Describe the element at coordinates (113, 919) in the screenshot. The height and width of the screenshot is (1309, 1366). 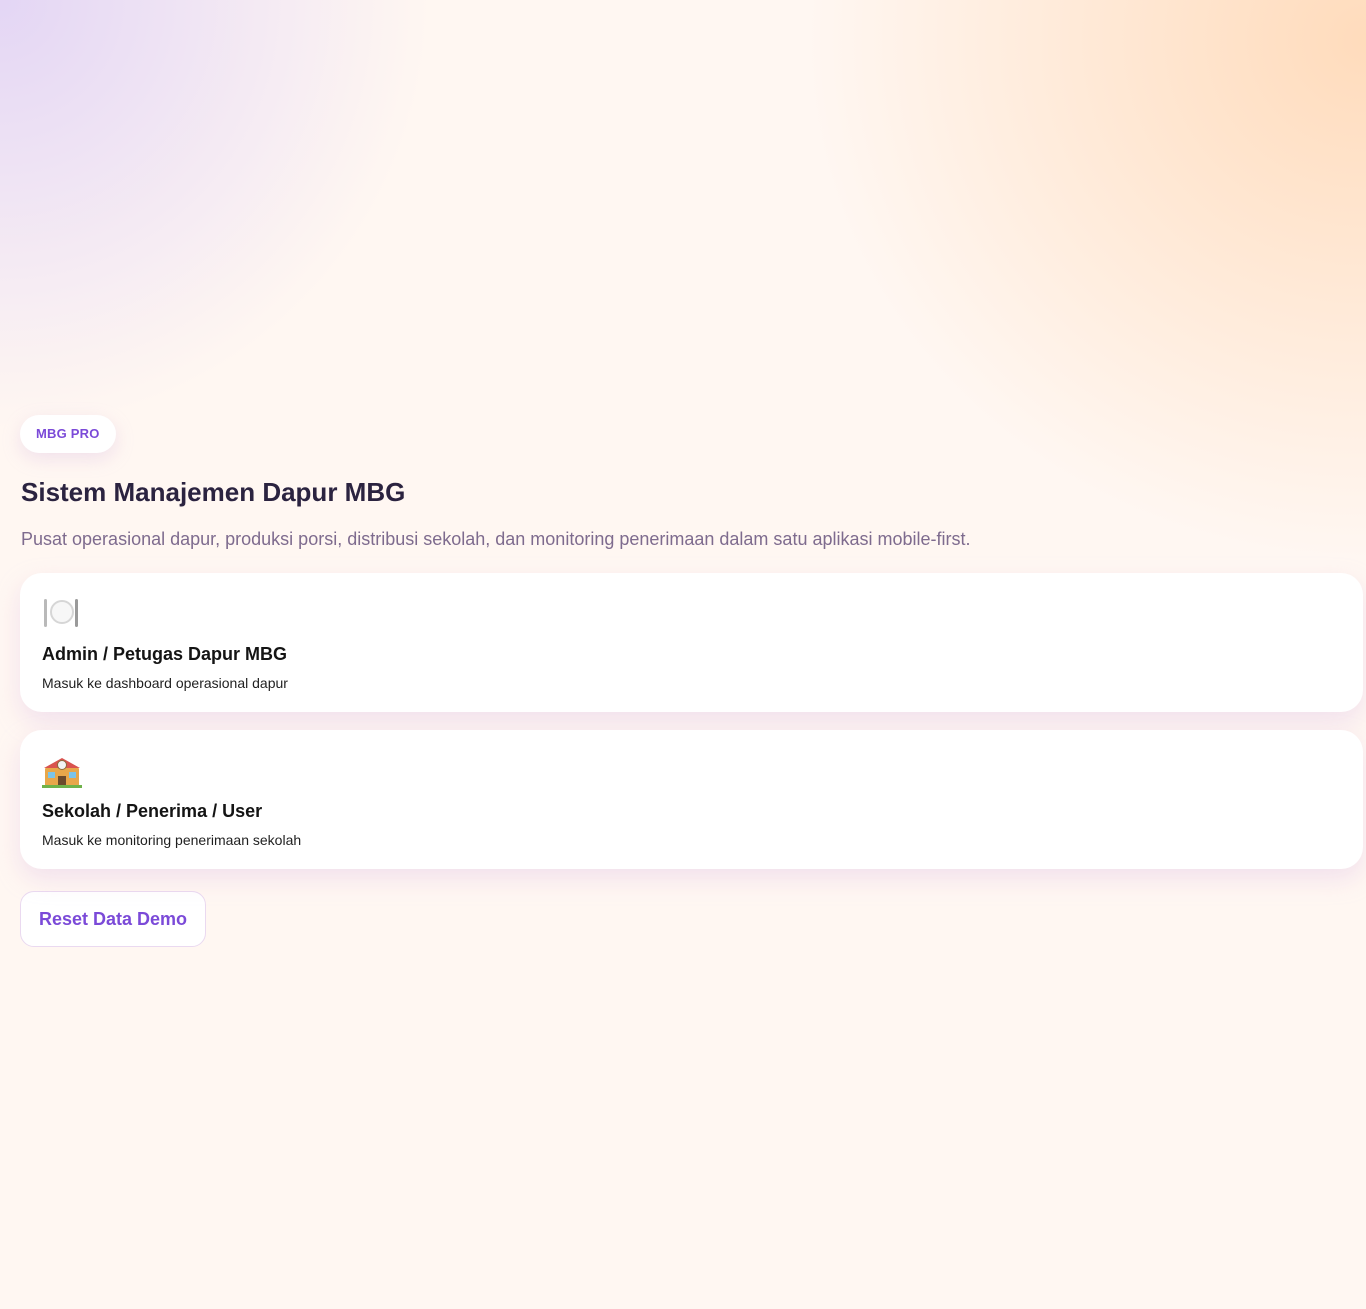
I see `reset-demo-data-button: Reset Data Demo` at that location.